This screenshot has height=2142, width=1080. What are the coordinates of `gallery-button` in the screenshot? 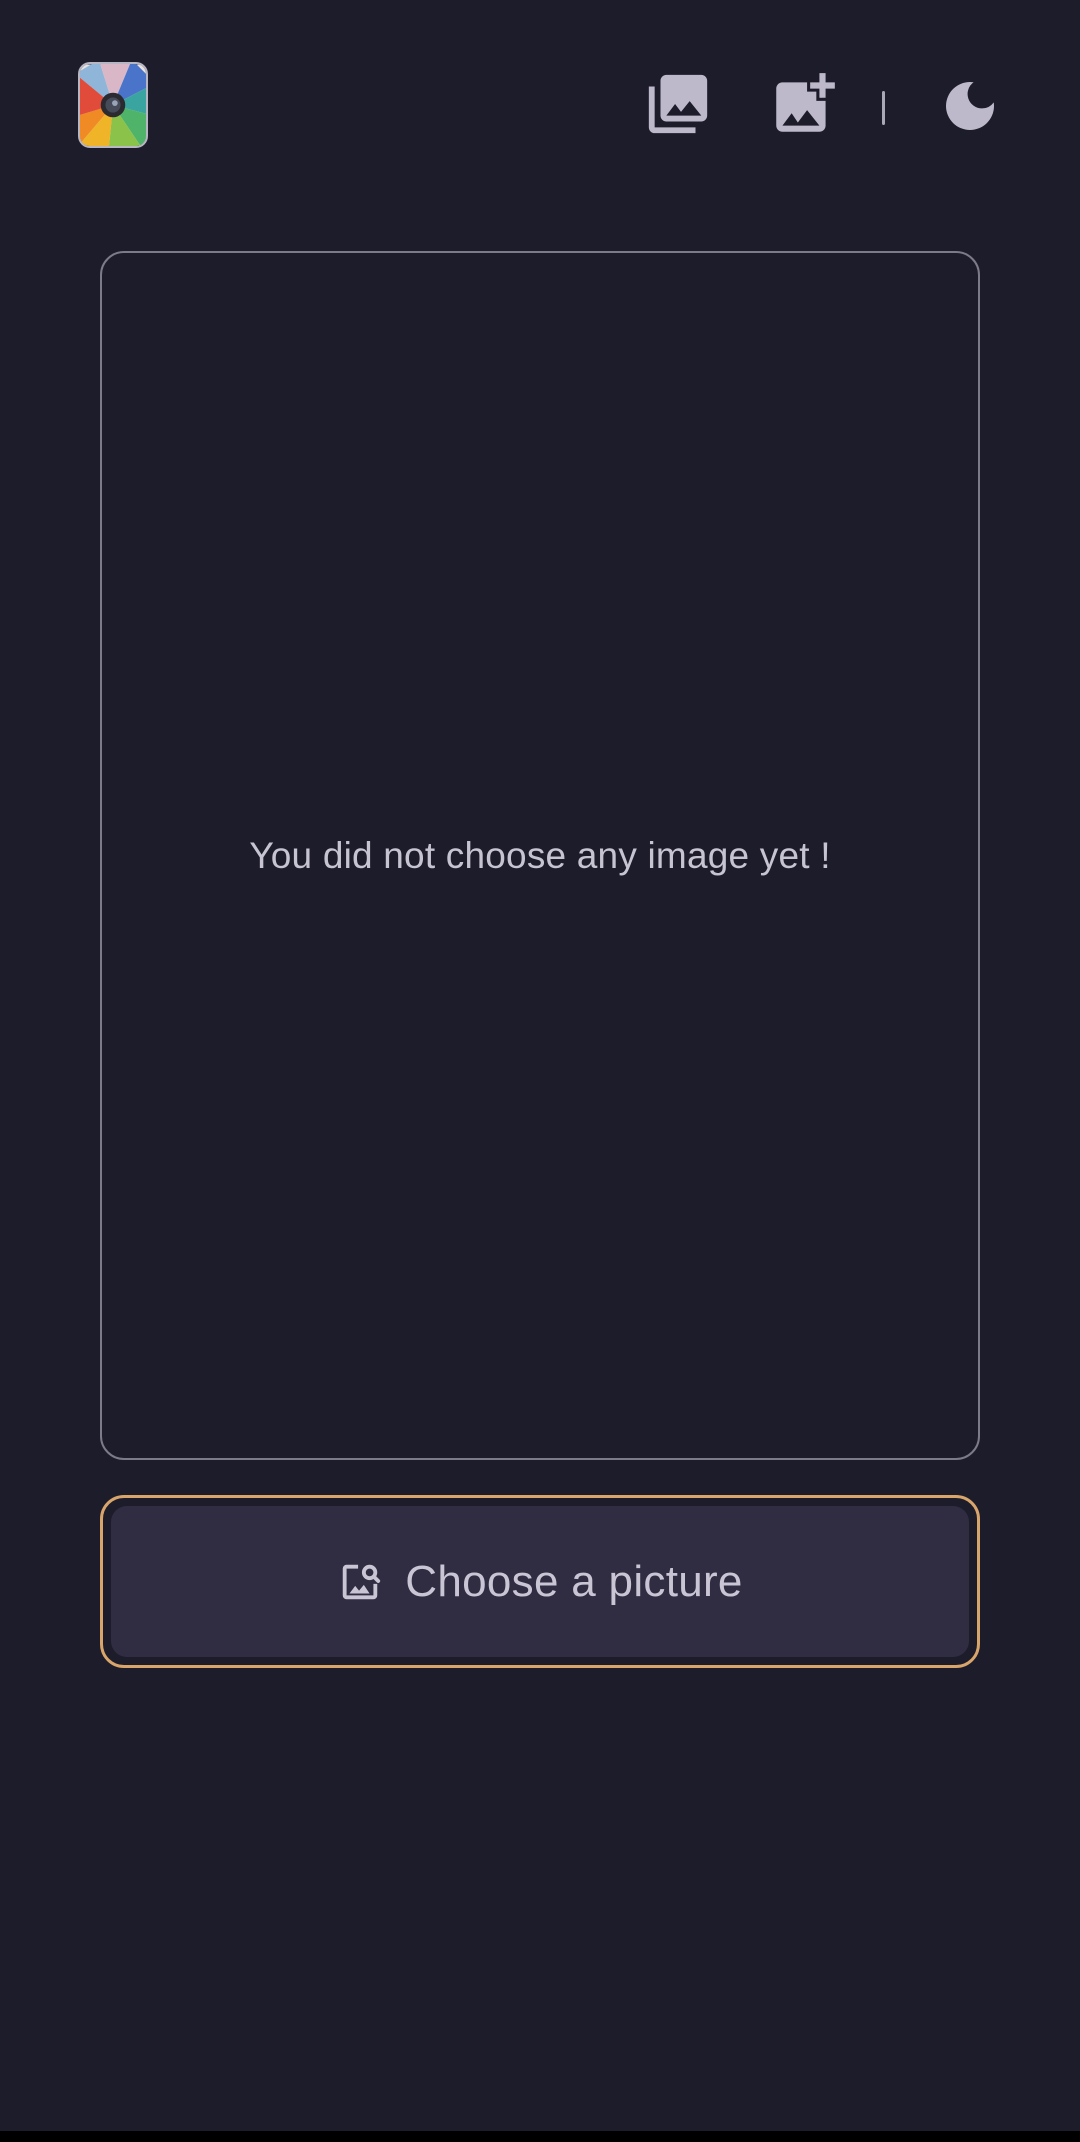 It's located at (678, 104).